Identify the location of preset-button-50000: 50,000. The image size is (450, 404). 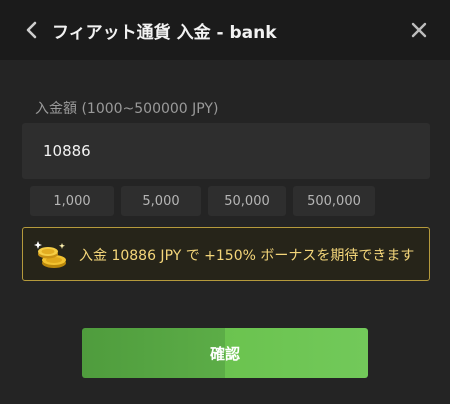
(247, 201).